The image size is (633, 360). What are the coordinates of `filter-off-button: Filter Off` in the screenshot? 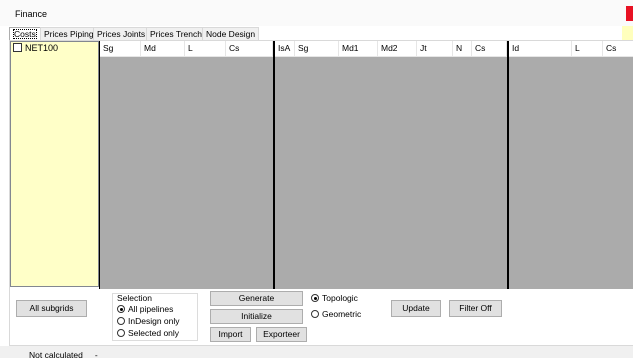 It's located at (475, 308).